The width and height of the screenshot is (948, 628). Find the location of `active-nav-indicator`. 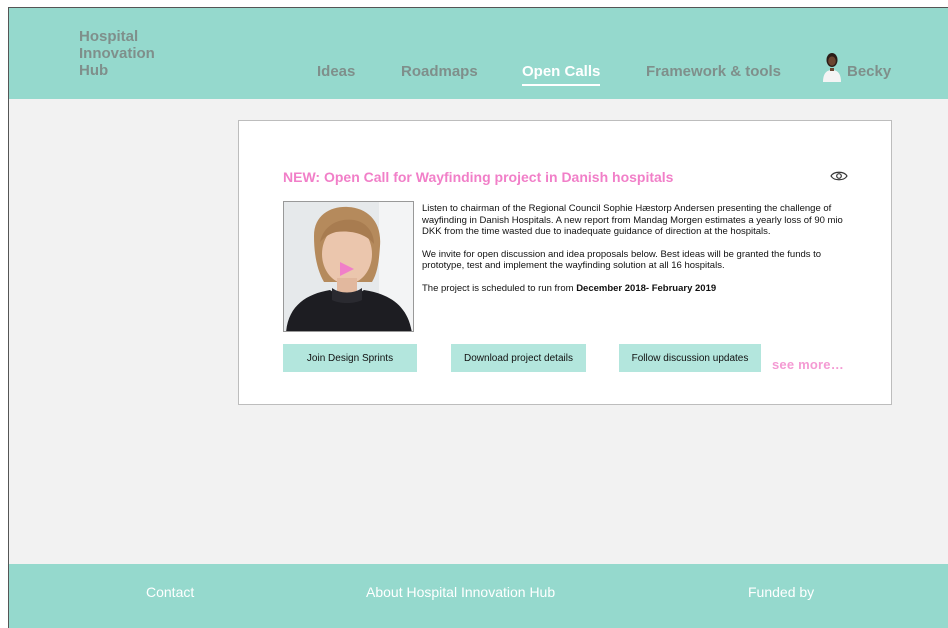

active-nav-indicator is located at coordinates (561, 85).